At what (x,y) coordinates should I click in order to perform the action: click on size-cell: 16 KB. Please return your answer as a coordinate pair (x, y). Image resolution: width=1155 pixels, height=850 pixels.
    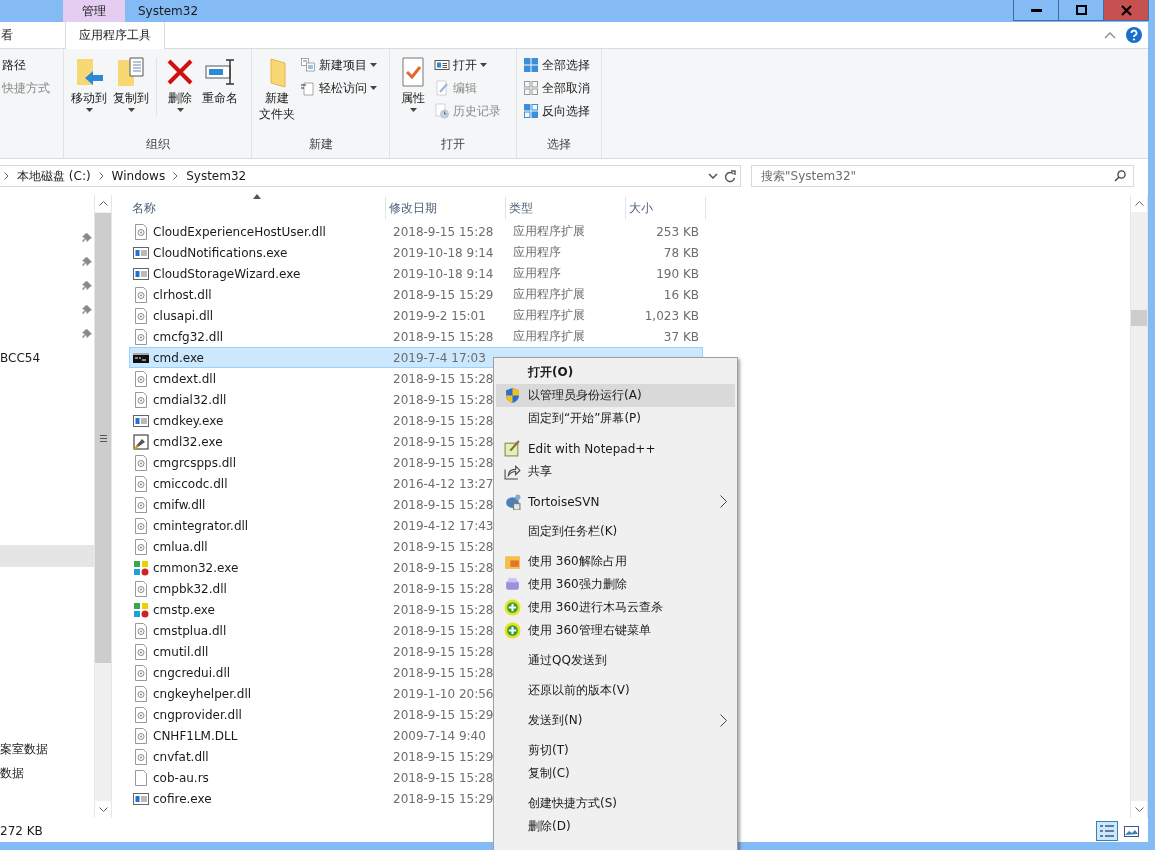
    Looking at the image, I should click on (681, 294).